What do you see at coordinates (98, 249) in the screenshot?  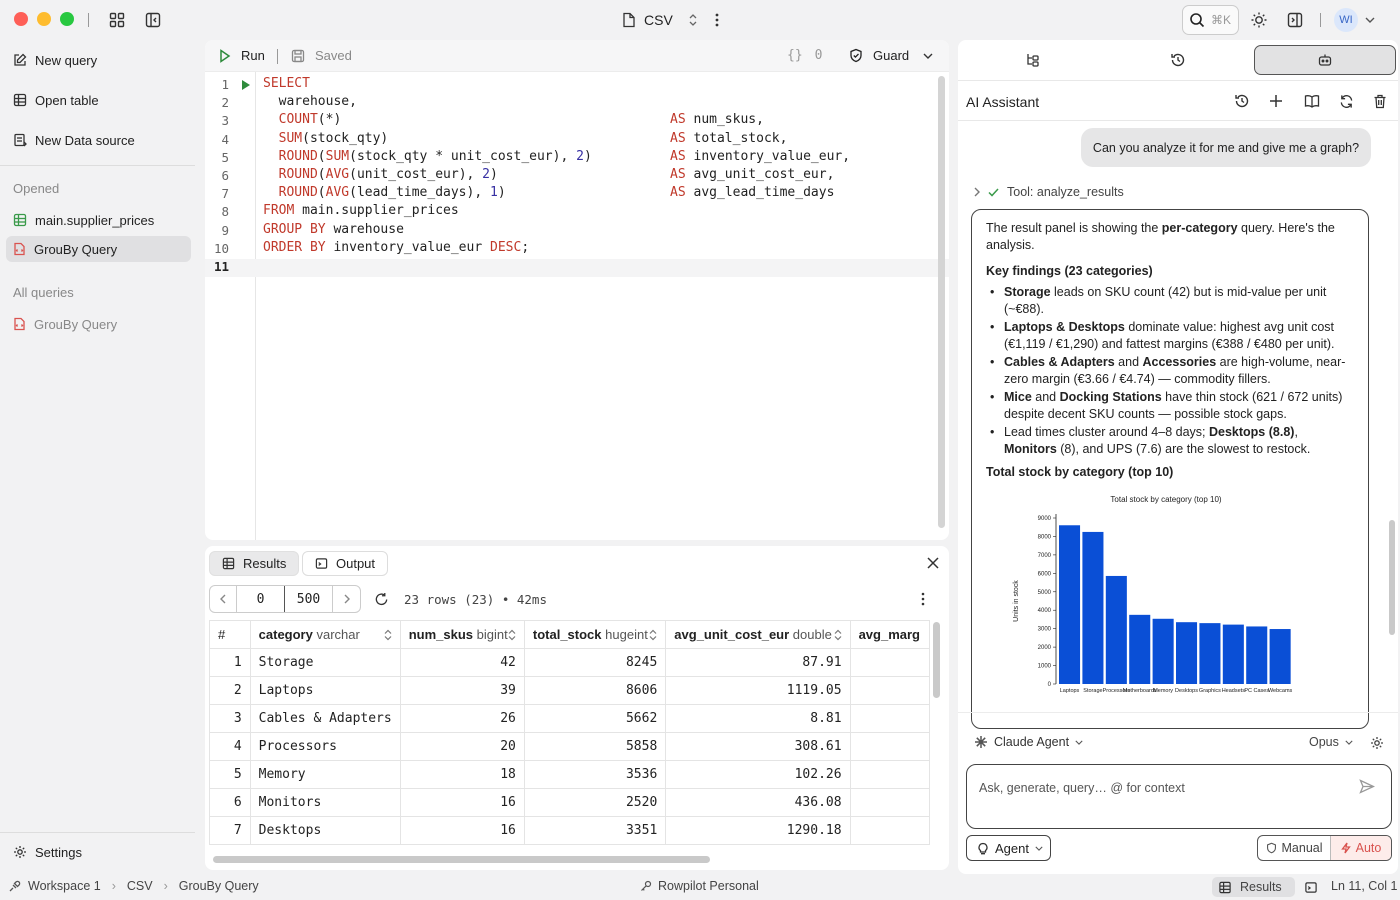 I see `opened-item-groupby-query: GrouBy Query` at bounding box center [98, 249].